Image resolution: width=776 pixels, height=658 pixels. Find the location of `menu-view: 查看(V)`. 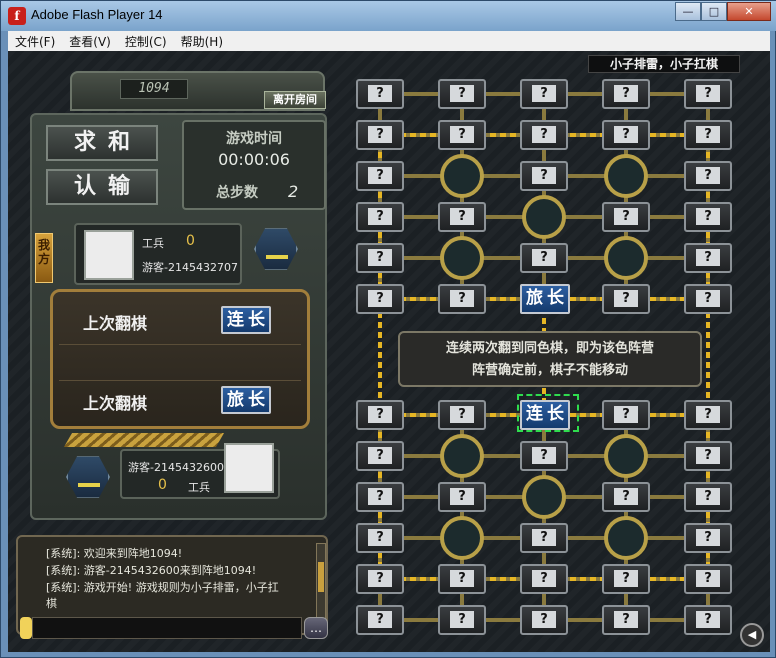

menu-view: 查看(V) is located at coordinates (90, 41).